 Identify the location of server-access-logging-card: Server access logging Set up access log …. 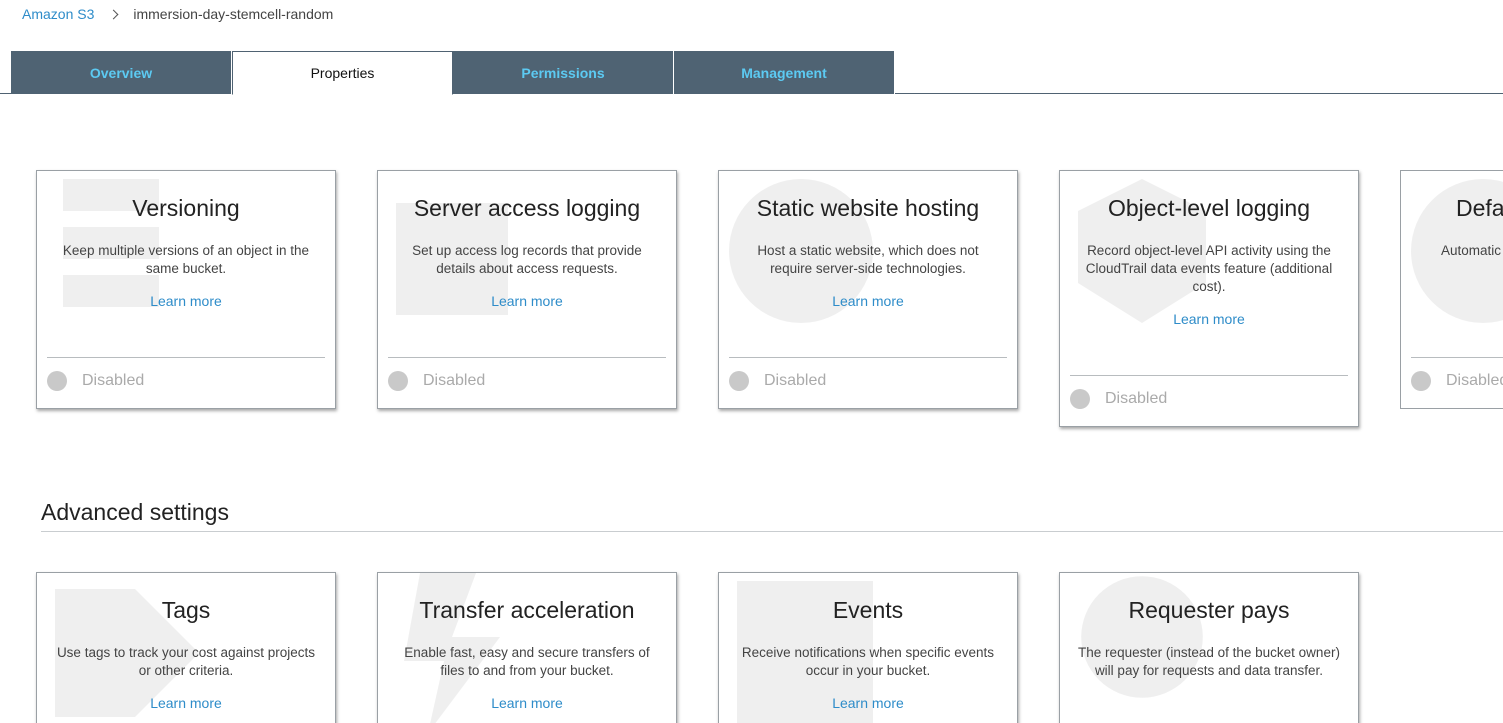
(527, 289).